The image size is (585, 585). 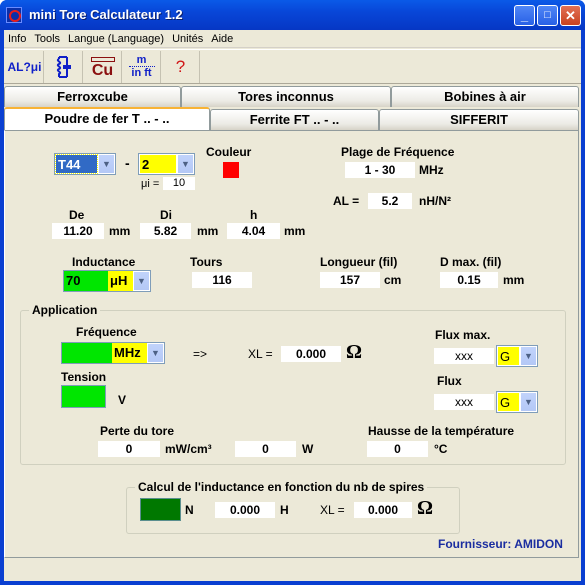 What do you see at coordinates (120, 231) in the screenshot?
I see `de-unit: mm` at bounding box center [120, 231].